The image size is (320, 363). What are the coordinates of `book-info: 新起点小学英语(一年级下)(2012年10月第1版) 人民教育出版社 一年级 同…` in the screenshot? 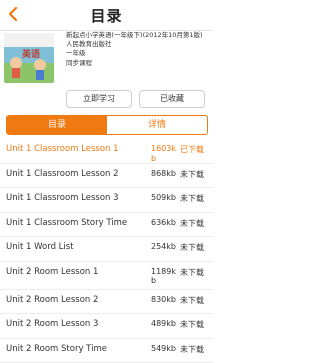 It's located at (139, 49).